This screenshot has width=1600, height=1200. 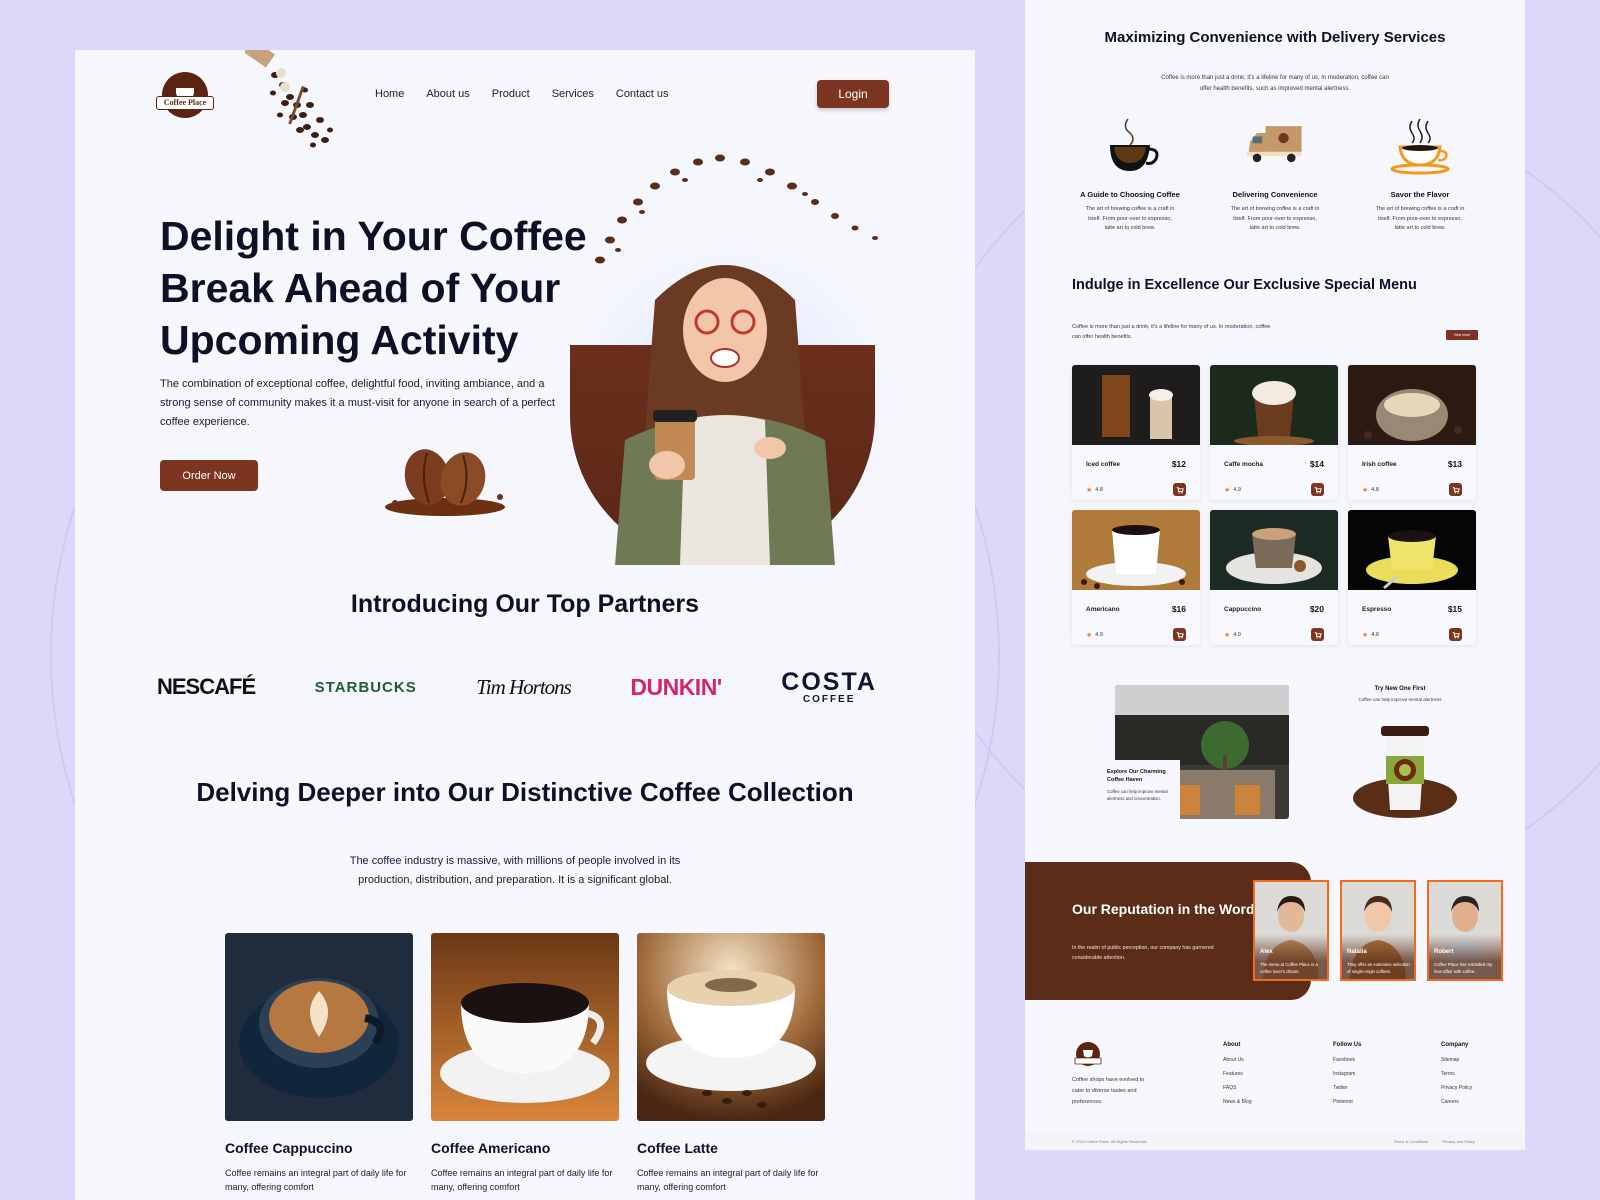 I want to click on menu-card: Espresso $15 ★ 4.8, so click(x=1412, y=577).